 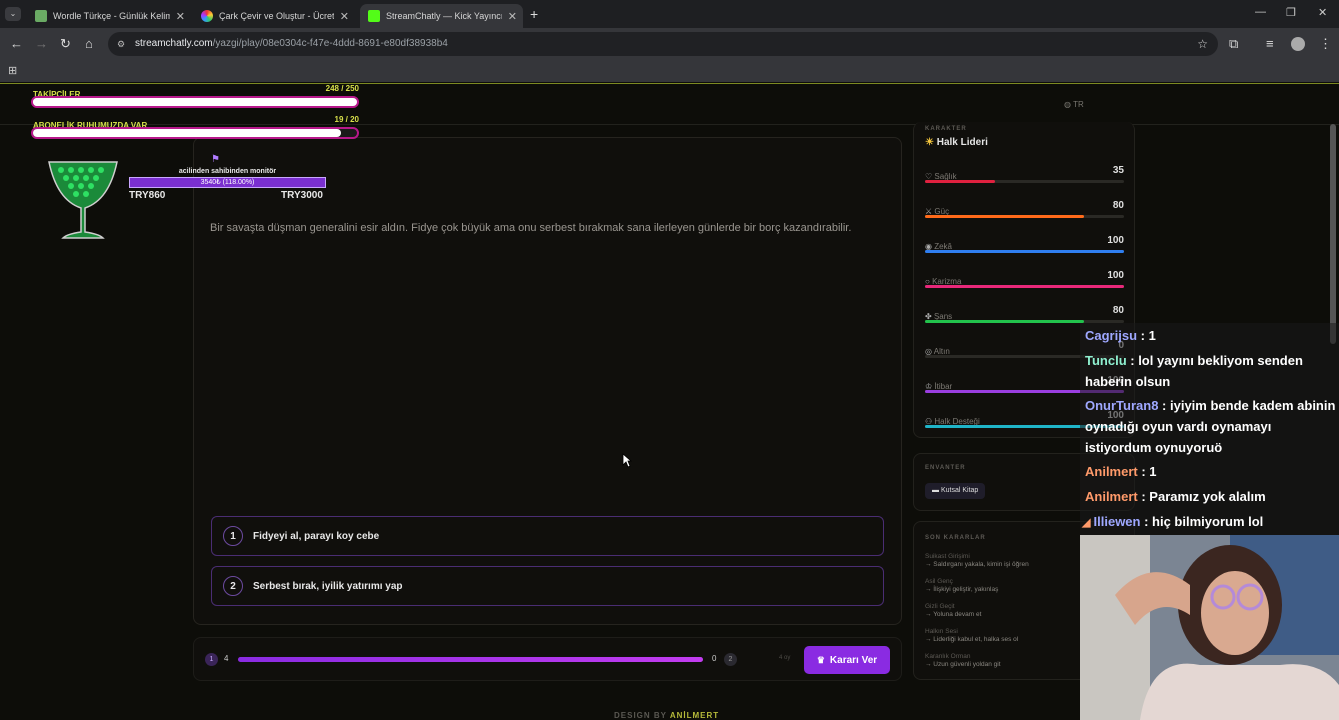 What do you see at coordinates (1024, 209) in the screenshot?
I see `stat-row: ⚔ Güç 80` at bounding box center [1024, 209].